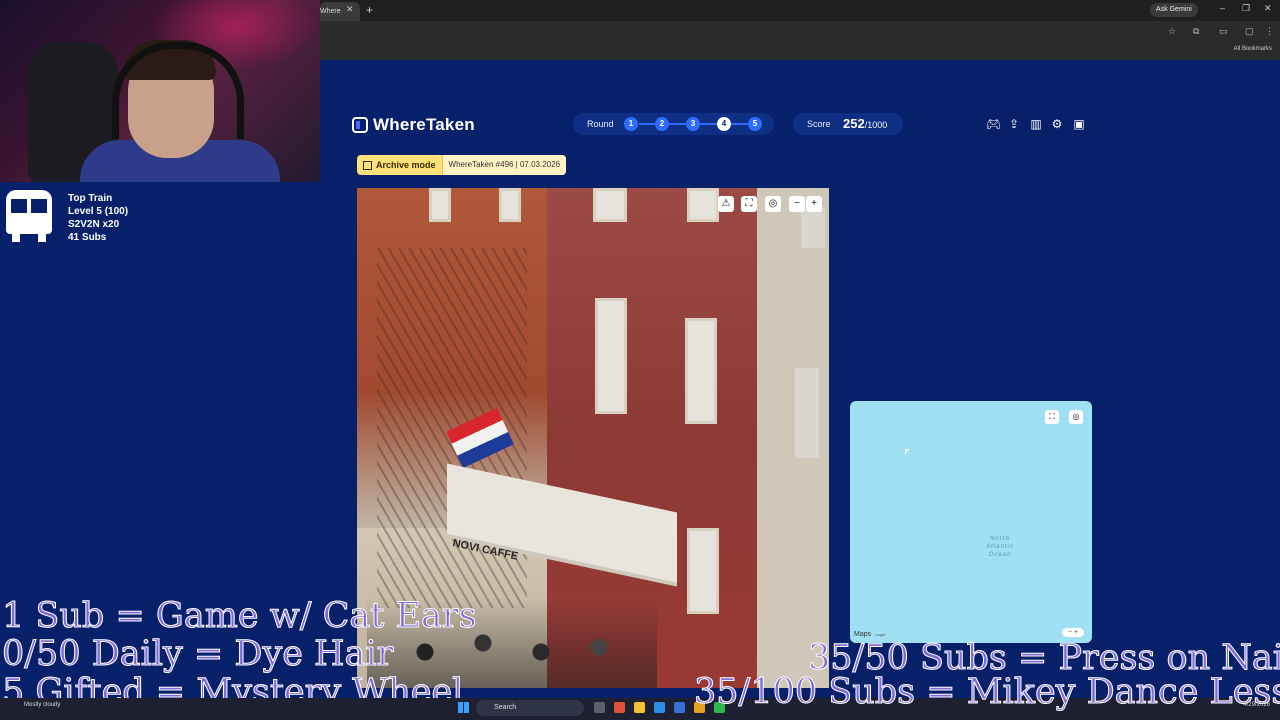 This screenshot has width=1280, height=720. What do you see at coordinates (240, 616) in the screenshot?
I see `sub-goal-1: 1 Sub = Game w/ Cat Ears` at bounding box center [240, 616].